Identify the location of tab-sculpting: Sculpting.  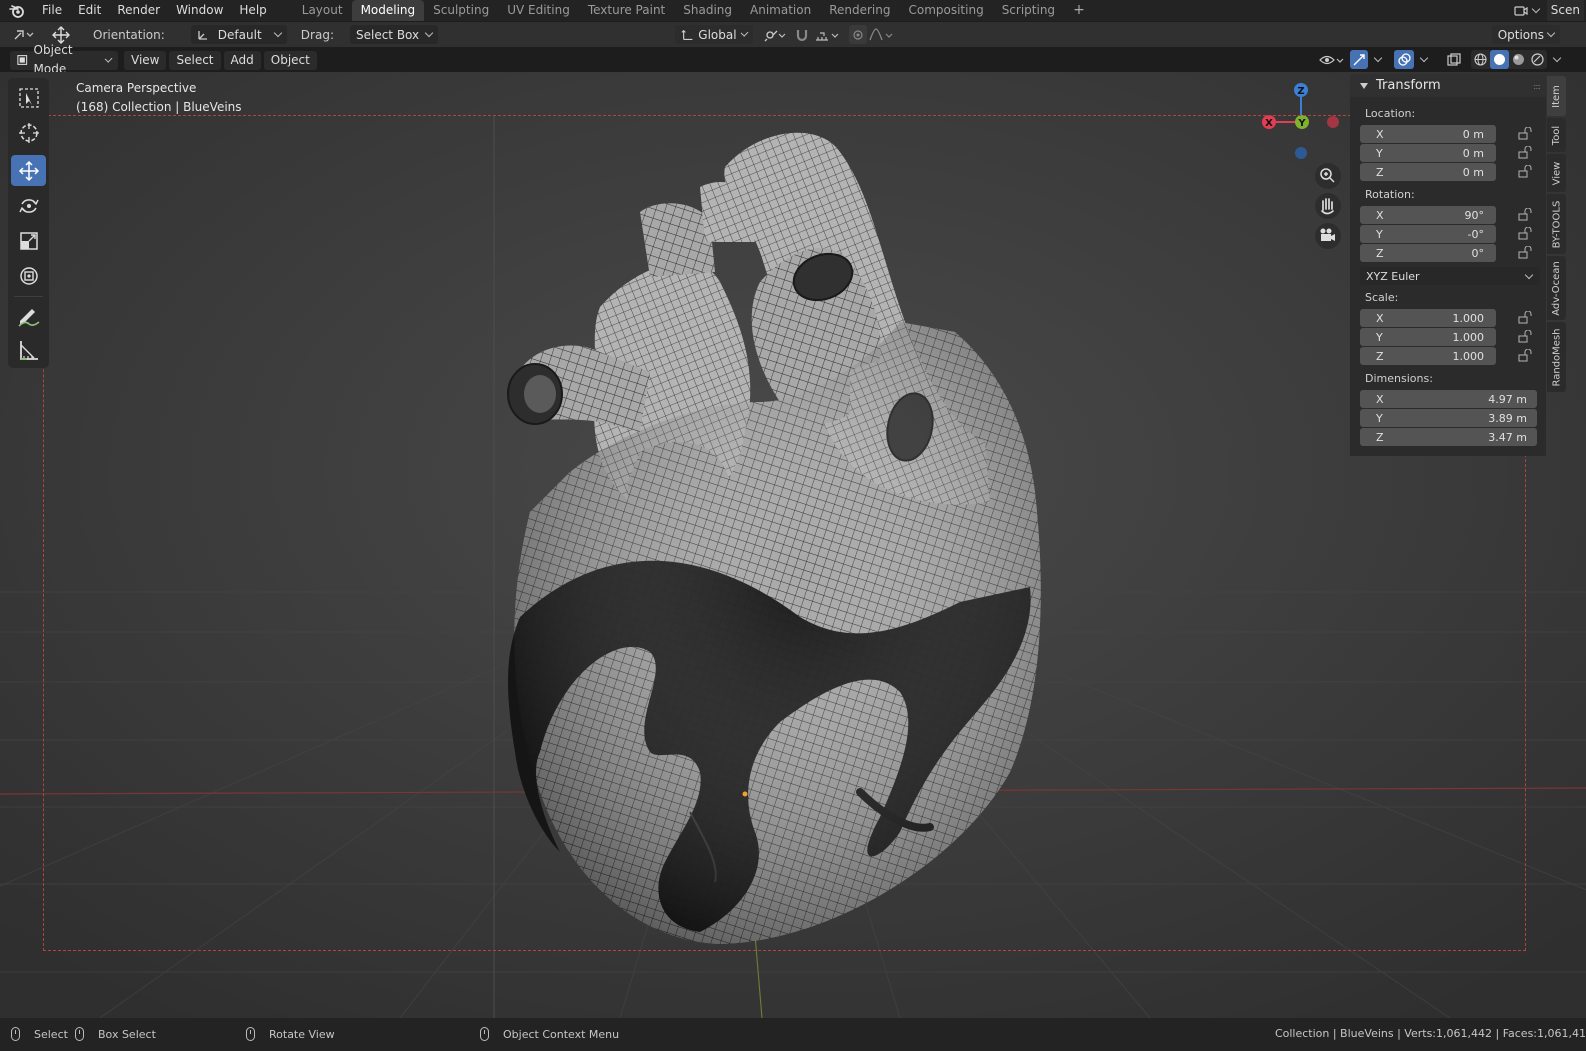
(461, 10).